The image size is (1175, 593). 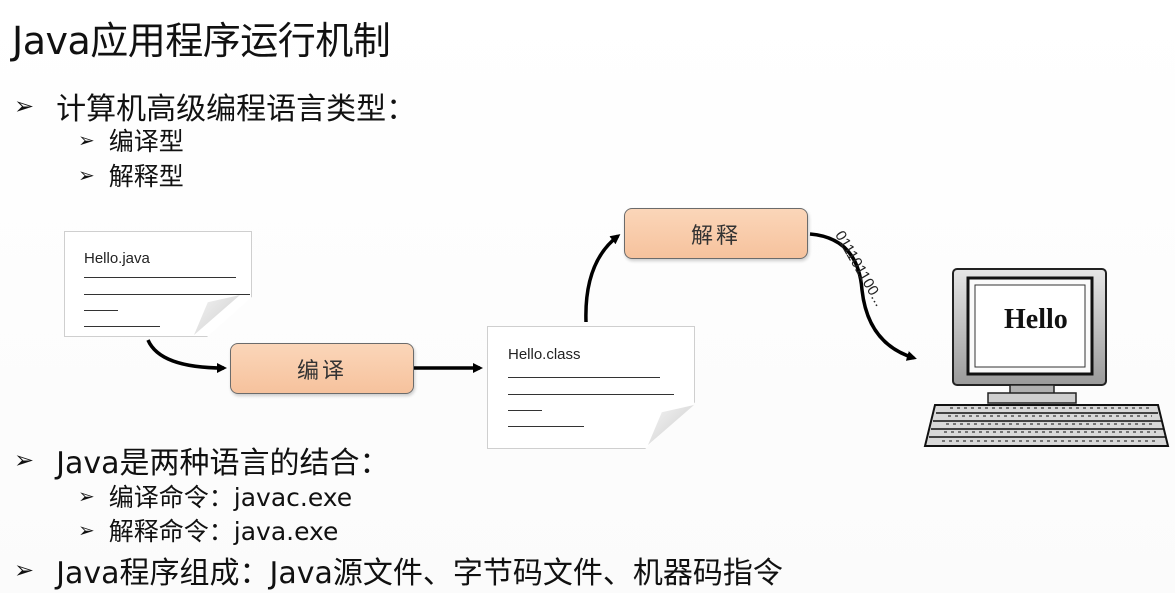 What do you see at coordinates (602, 278) in the screenshot?
I see `interpret-arrow` at bounding box center [602, 278].